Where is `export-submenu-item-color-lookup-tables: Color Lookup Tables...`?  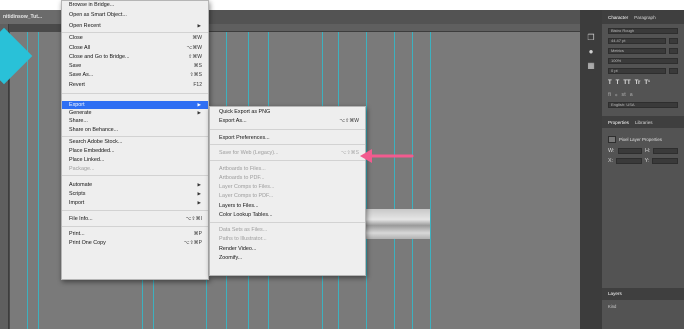
export-submenu-item-color-lookup-tables: Color Lookup Tables... is located at coordinates (287, 215).